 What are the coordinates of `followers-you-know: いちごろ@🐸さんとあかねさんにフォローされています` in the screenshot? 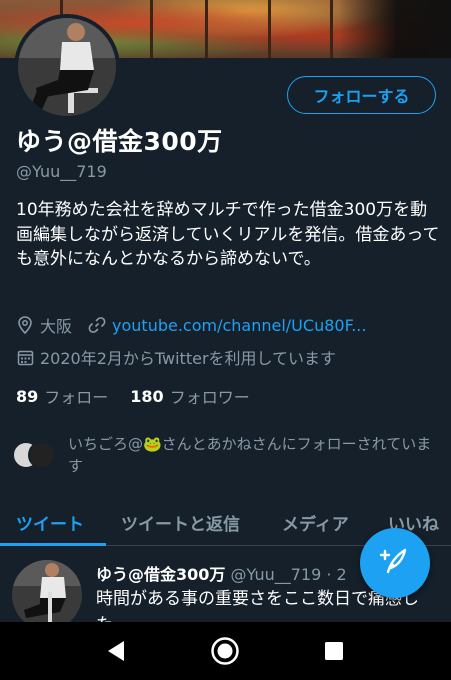 It's located at (227, 455).